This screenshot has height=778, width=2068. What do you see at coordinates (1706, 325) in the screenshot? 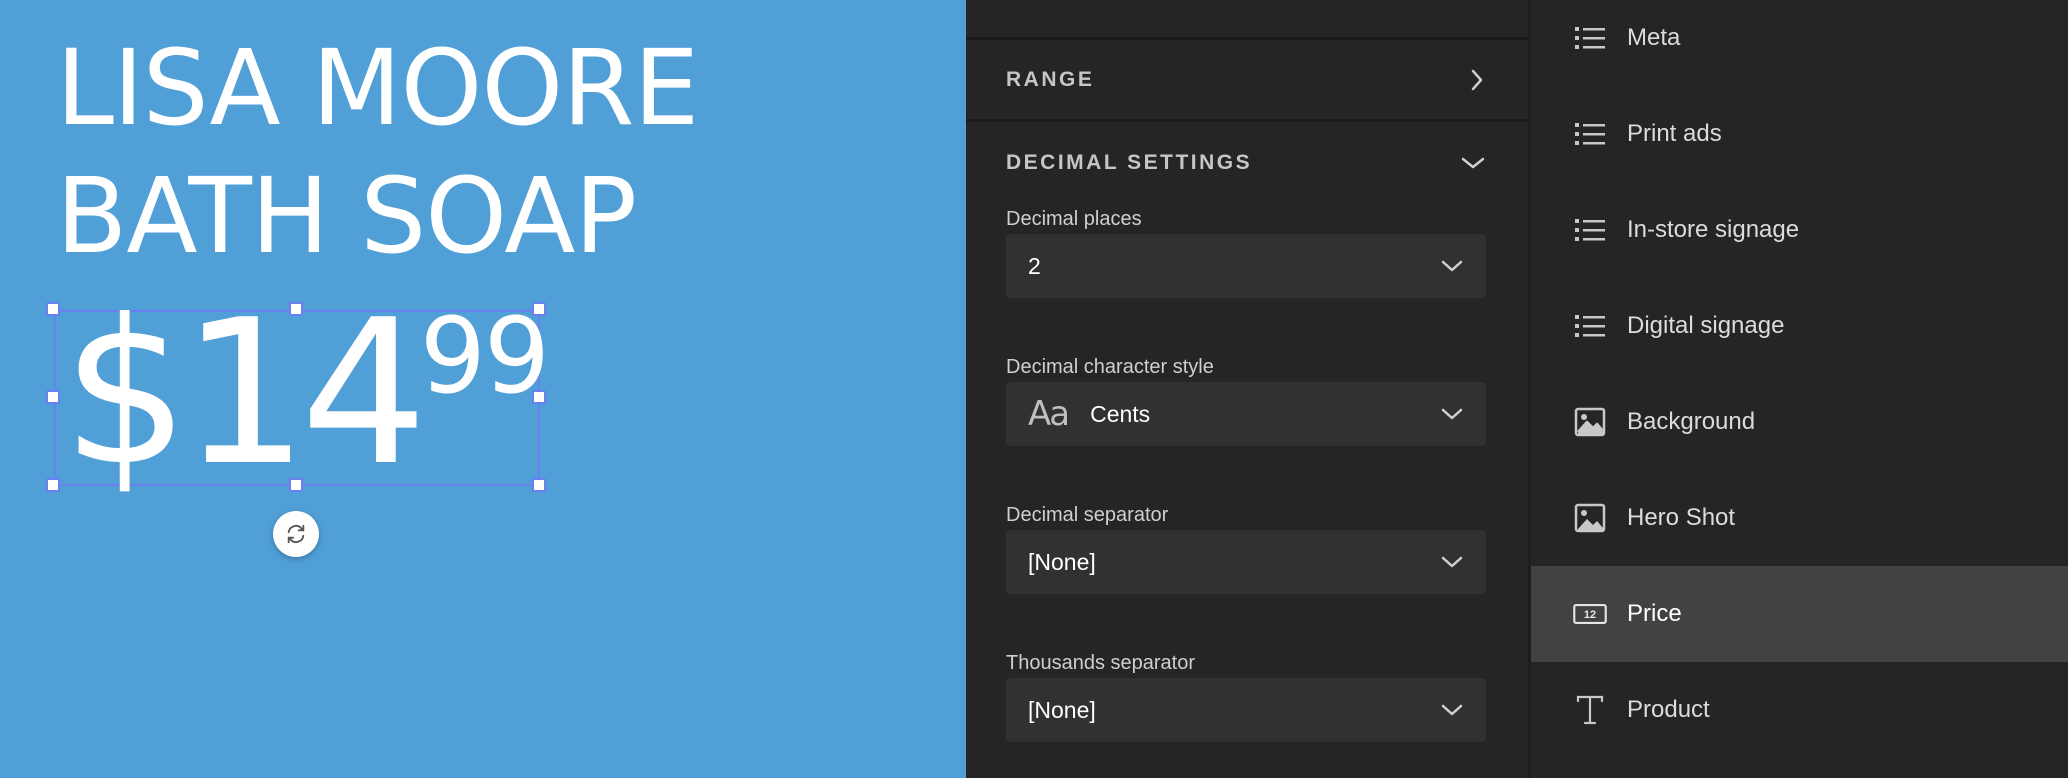
I see `layer-label: Digital signage` at bounding box center [1706, 325].